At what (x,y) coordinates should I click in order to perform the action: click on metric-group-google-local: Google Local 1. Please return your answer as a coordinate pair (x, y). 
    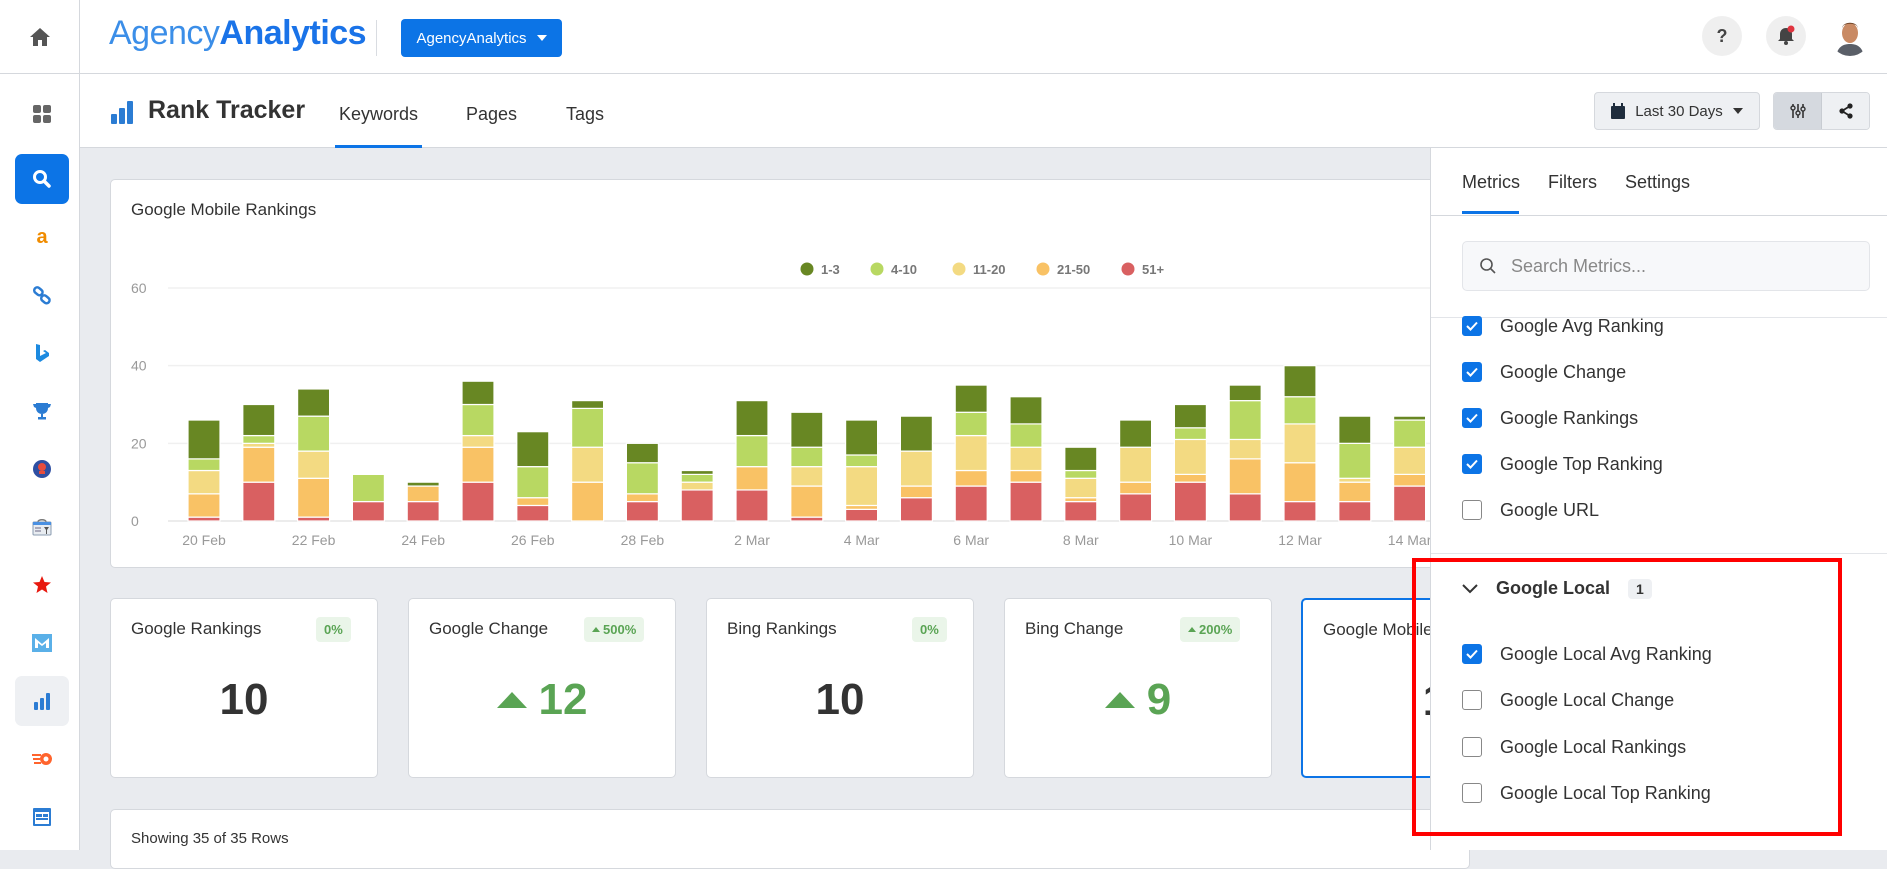
    Looking at the image, I should click on (1557, 588).